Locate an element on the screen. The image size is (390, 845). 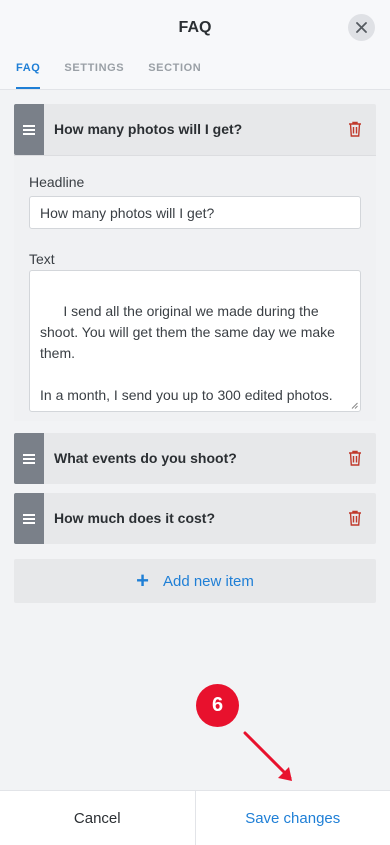
faq-item-header: What events do you shoot? is located at coordinates (195, 458).